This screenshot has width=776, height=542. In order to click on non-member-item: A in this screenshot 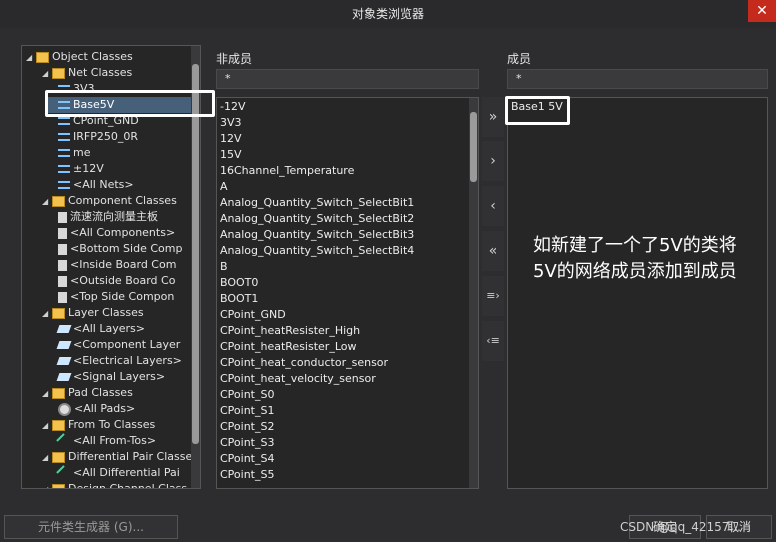, I will do `click(342, 187)`.